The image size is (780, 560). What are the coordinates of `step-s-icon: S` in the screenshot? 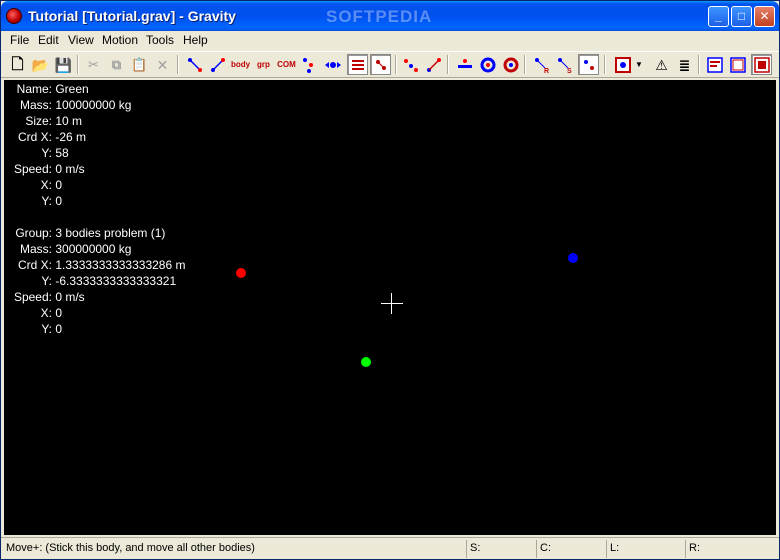 It's located at (564, 64).